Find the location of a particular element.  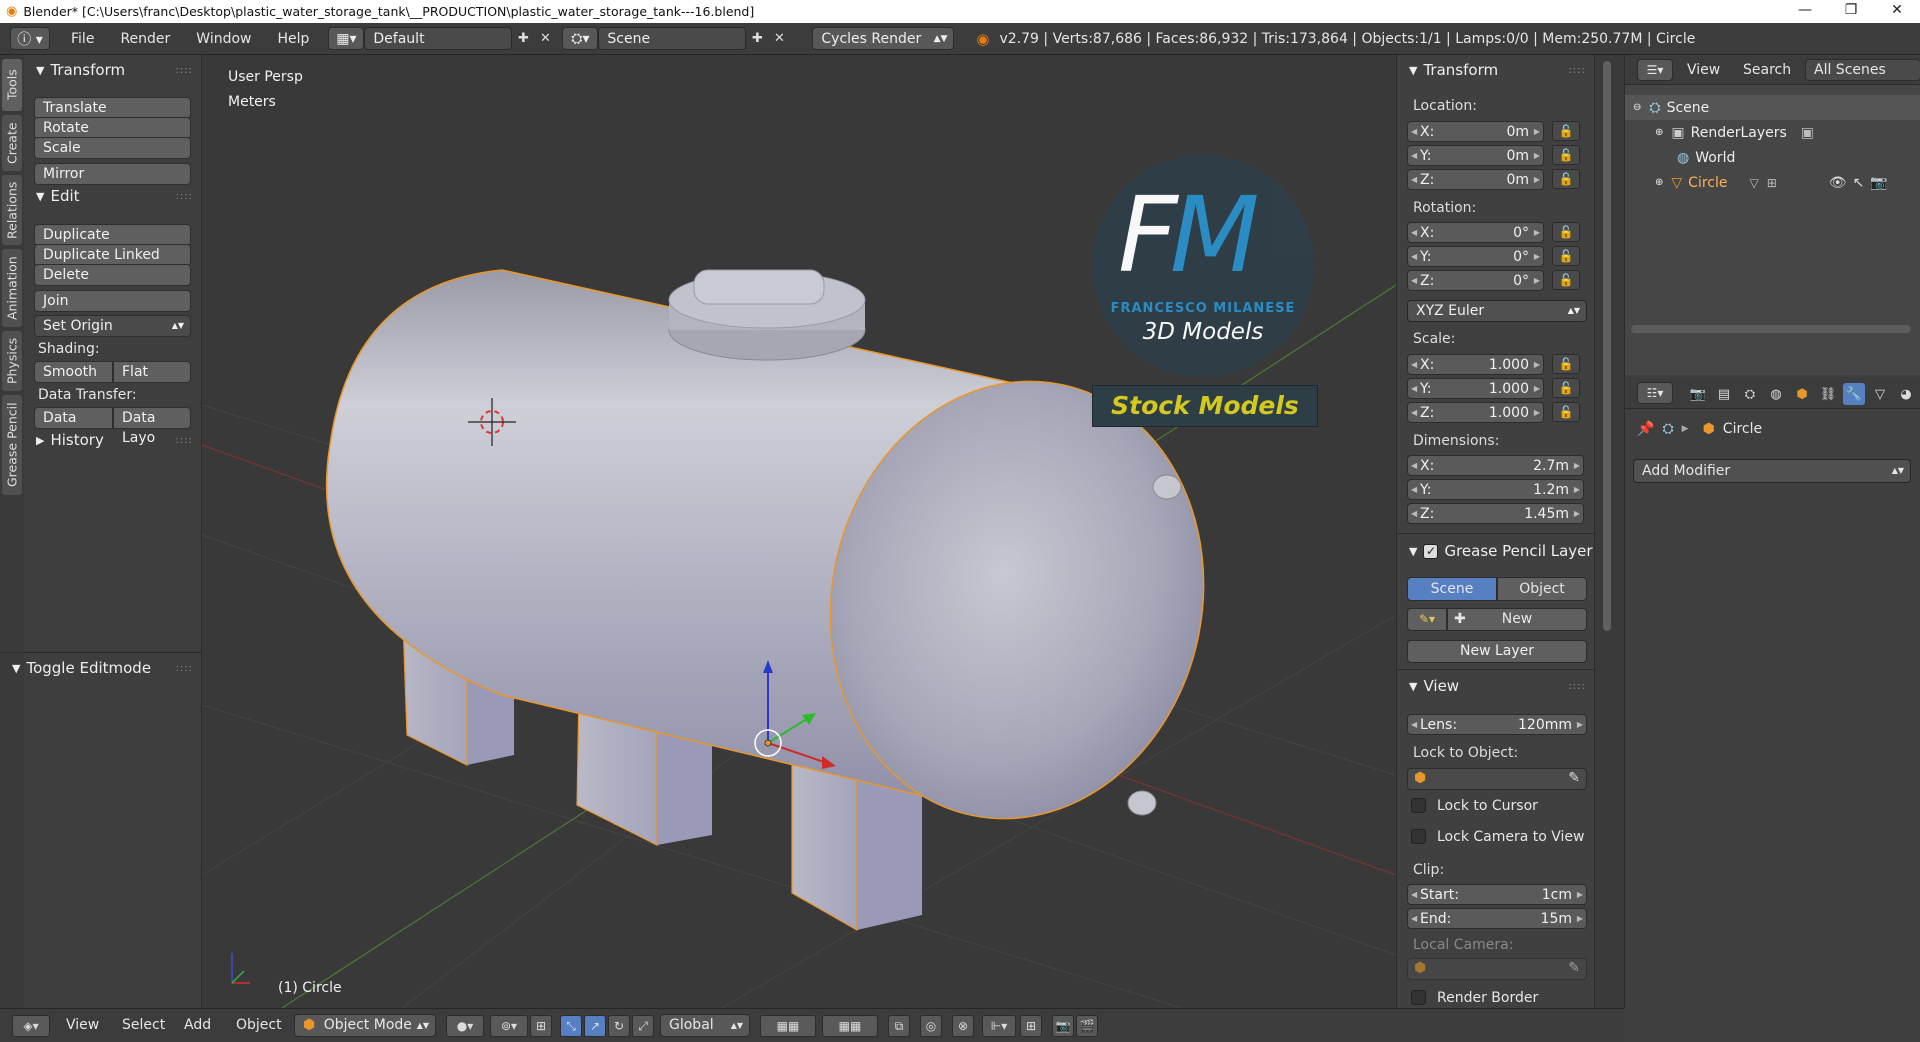

menu-render: Render is located at coordinates (145, 39).